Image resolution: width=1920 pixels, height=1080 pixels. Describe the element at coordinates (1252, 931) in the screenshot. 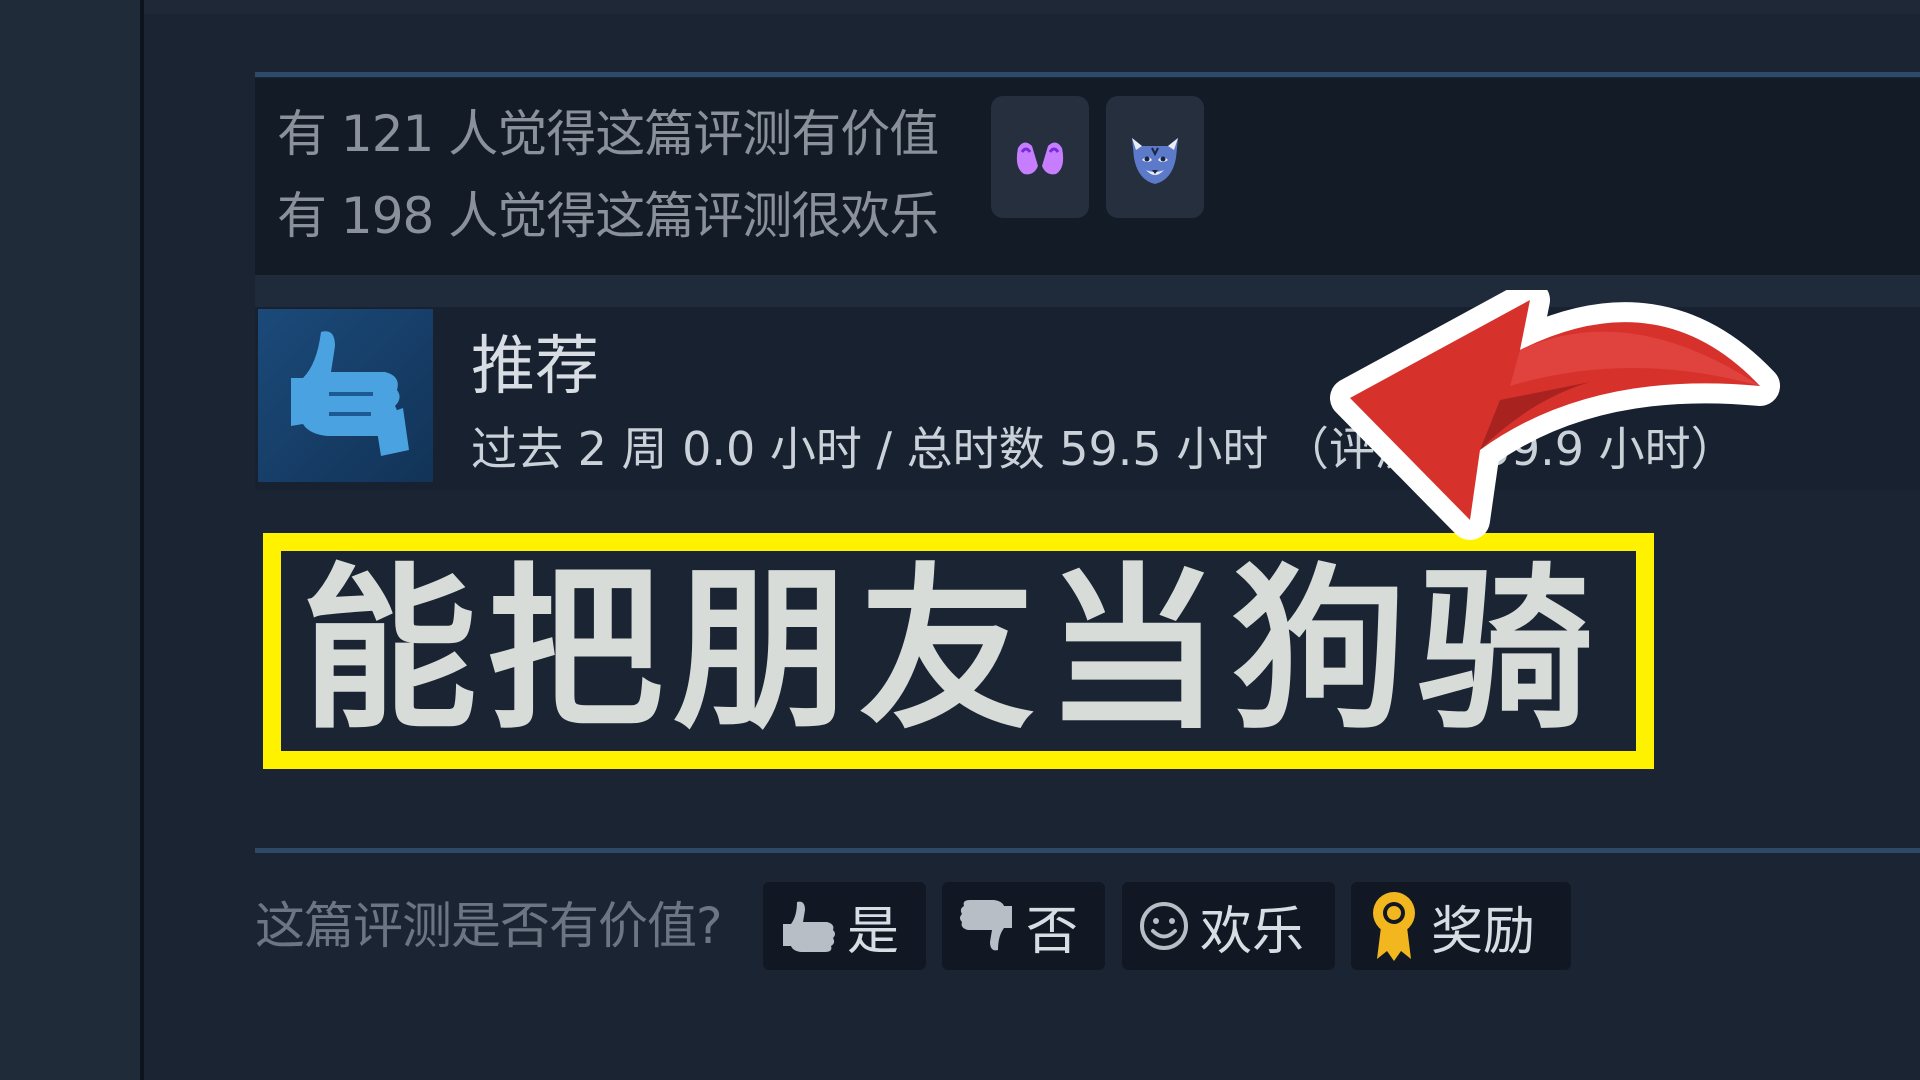

I see `vote-funny-label: 欢乐` at that location.